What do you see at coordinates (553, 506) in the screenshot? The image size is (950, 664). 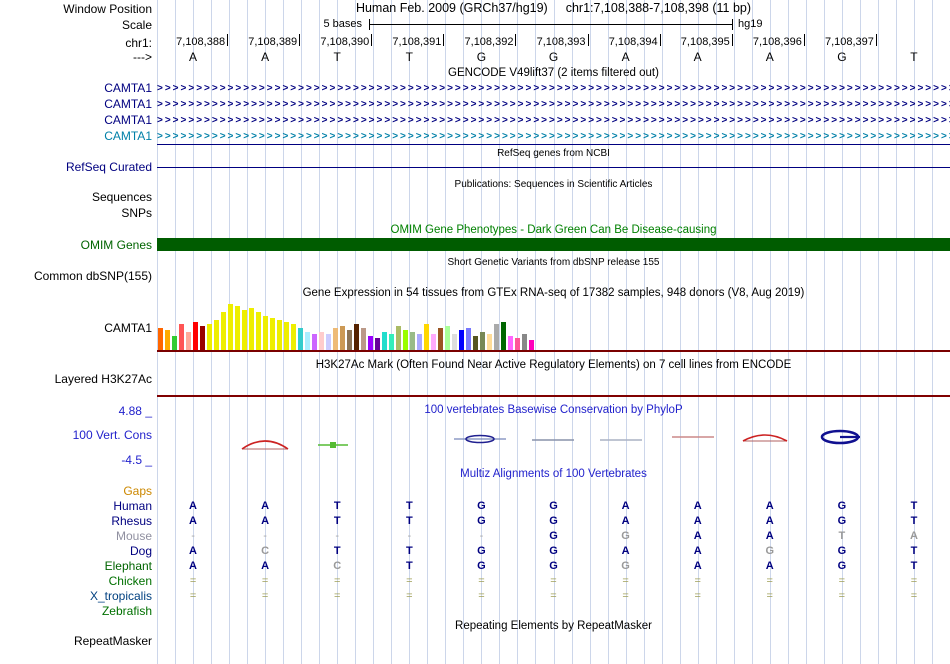 I see `alignment-row-human: AATTGGAAAGT` at bounding box center [553, 506].